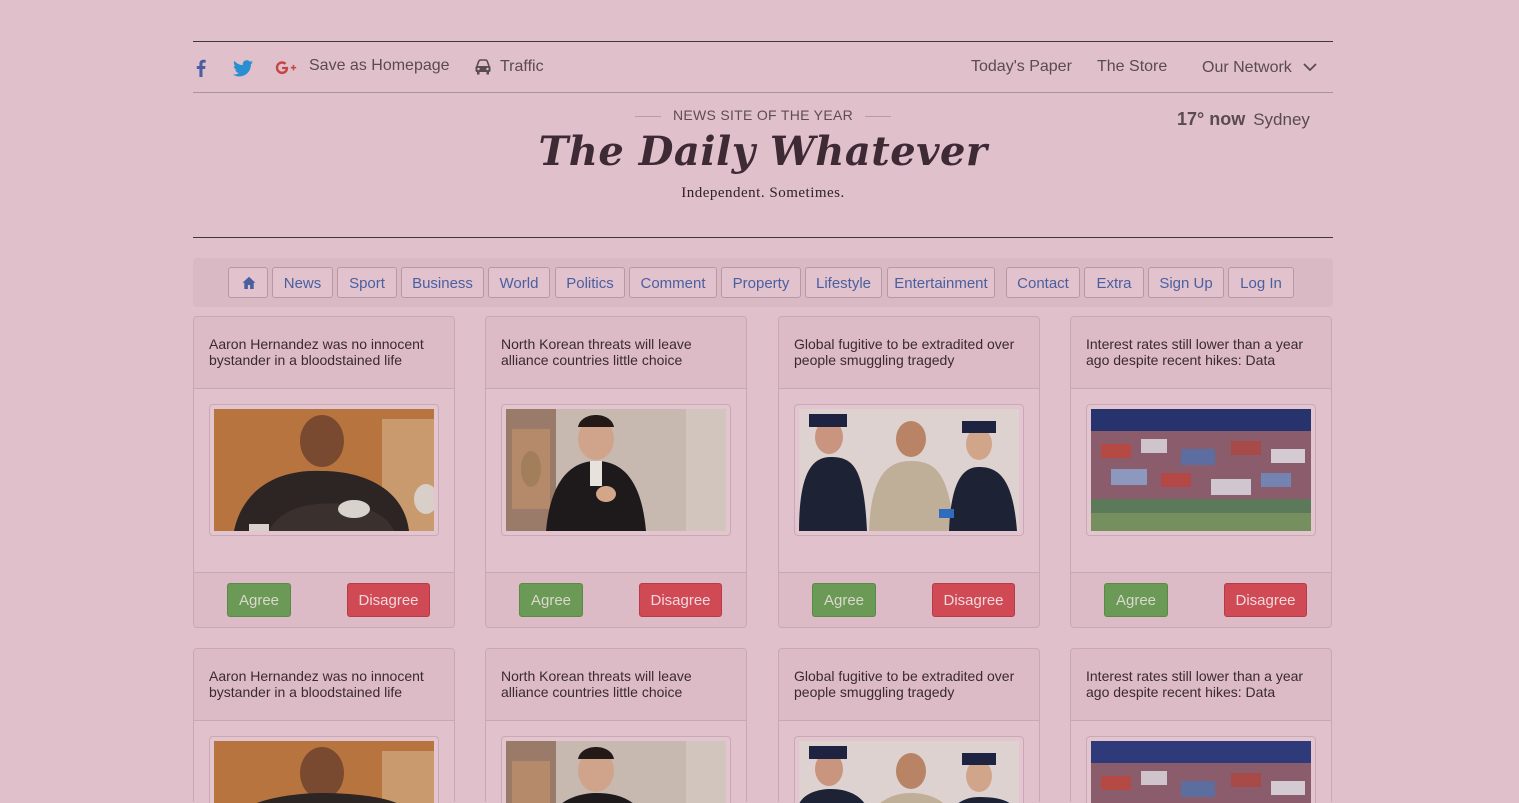 The height and width of the screenshot is (803, 1519). I want to click on nav-lifestyle: Lifestyle, so click(843, 282).